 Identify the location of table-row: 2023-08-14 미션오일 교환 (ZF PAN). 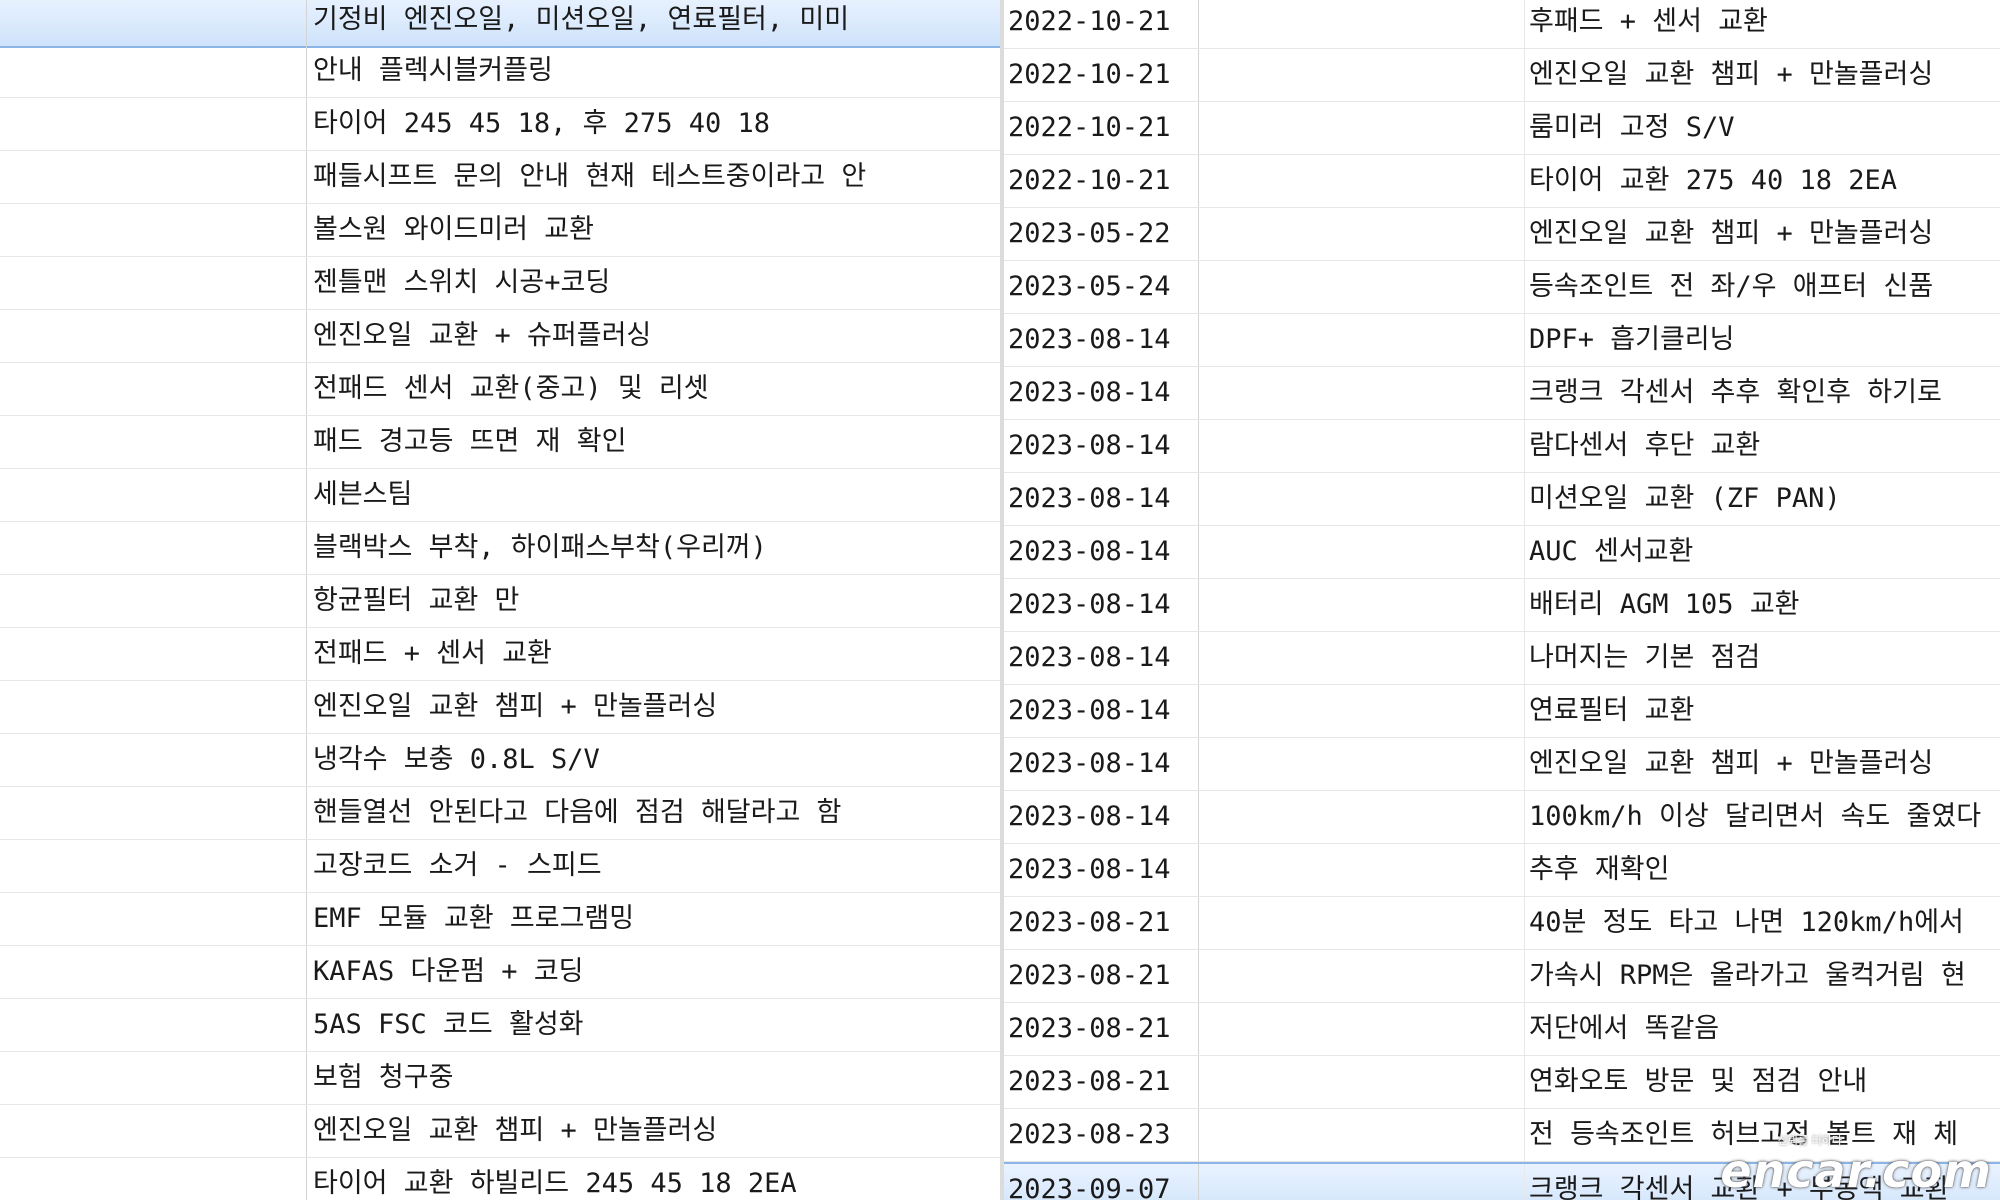
(1502, 499).